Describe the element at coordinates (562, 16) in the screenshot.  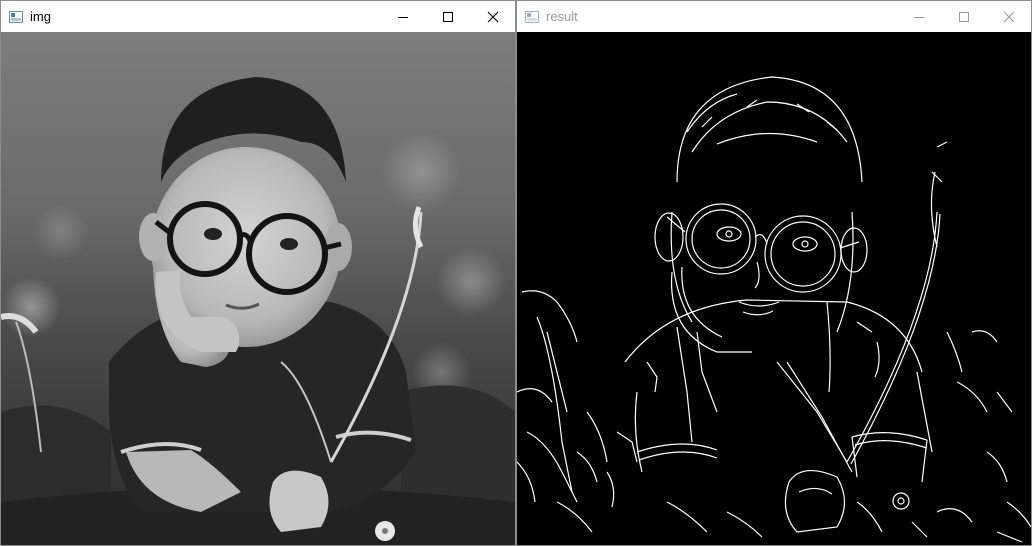
I see `window-title: result` at that location.